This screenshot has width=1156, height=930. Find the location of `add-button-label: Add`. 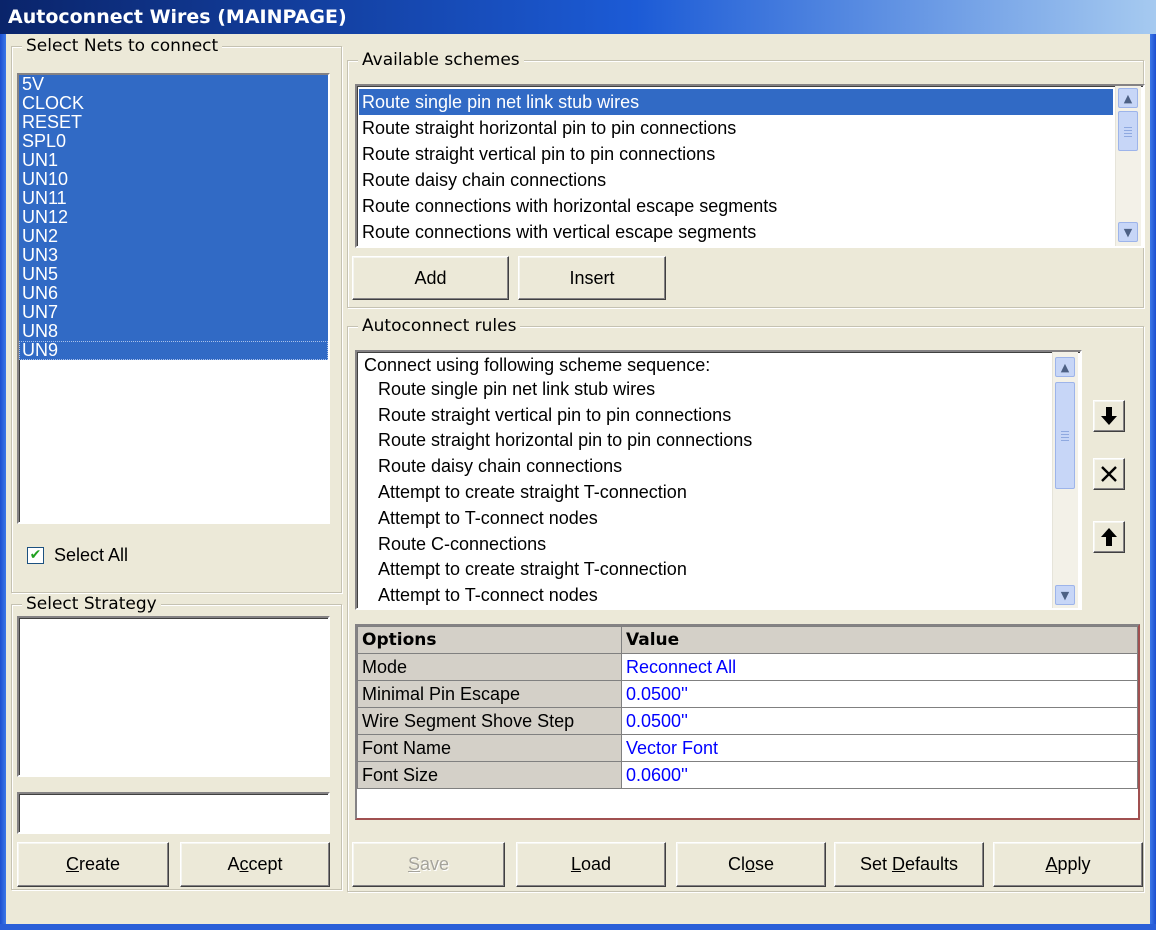

add-button-label: Add is located at coordinates (430, 277).